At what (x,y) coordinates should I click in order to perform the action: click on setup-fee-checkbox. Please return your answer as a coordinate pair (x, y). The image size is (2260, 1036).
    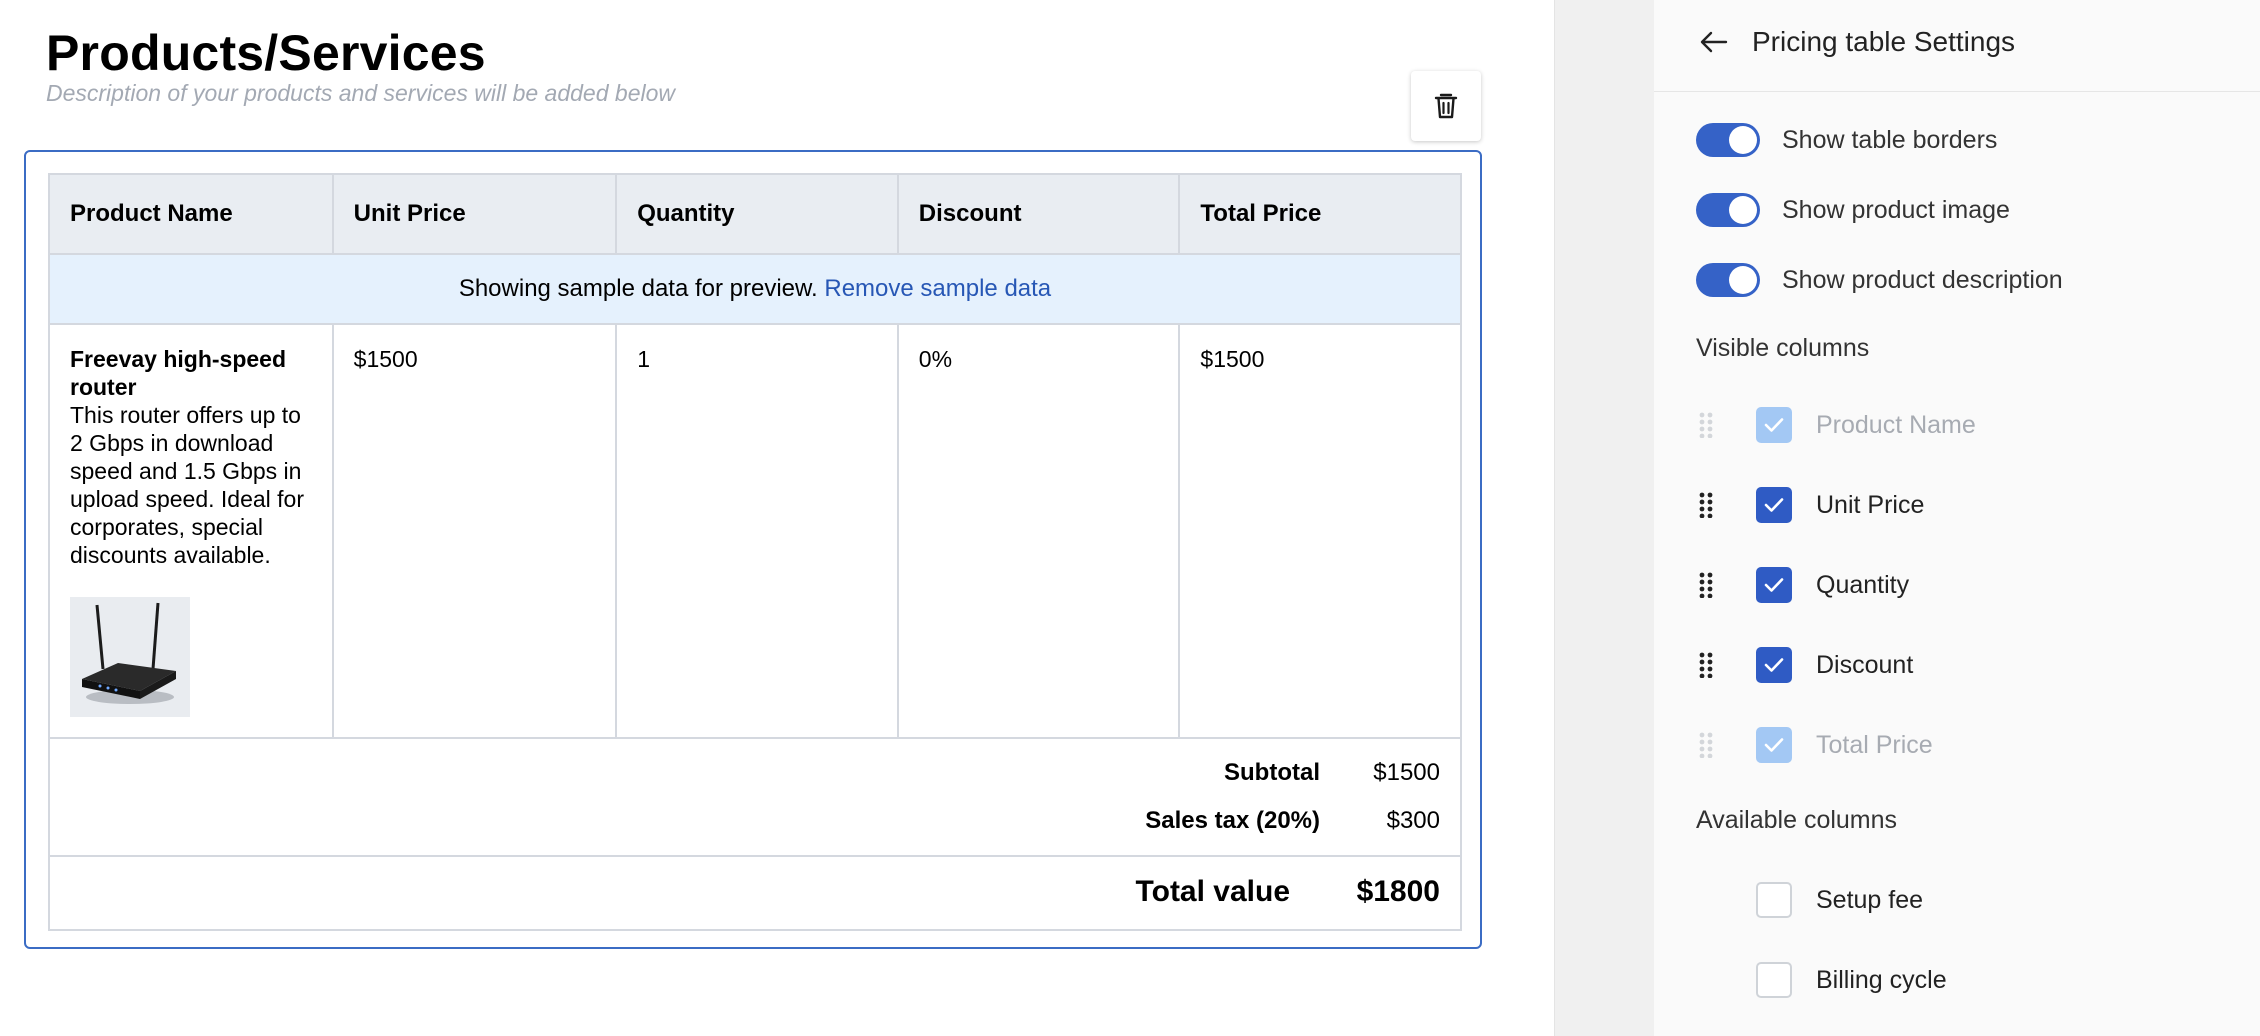
    Looking at the image, I should click on (1774, 900).